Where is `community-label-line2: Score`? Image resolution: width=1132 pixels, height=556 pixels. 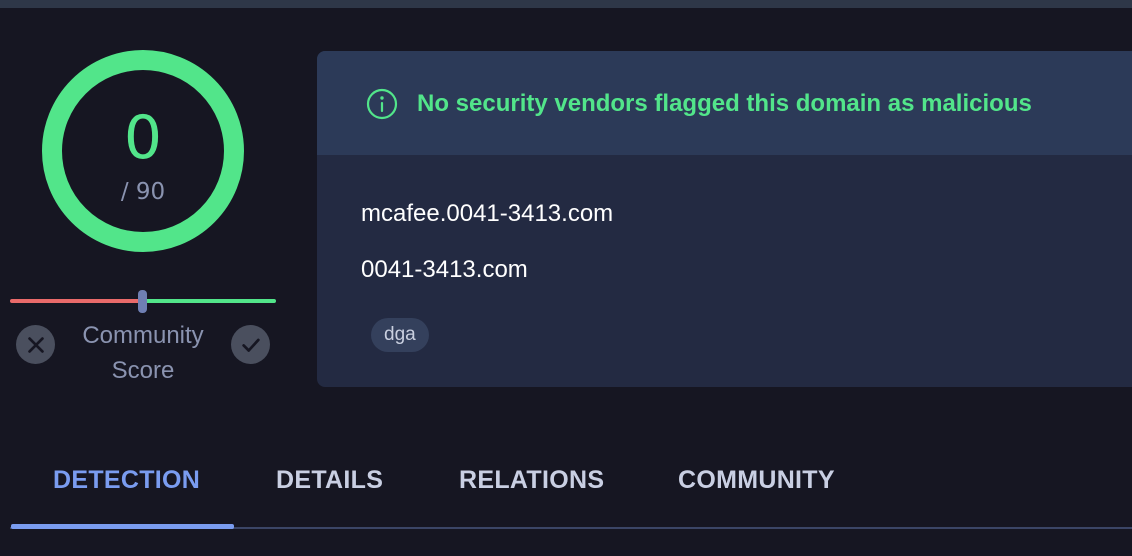 community-label-line2: Score is located at coordinates (143, 370).